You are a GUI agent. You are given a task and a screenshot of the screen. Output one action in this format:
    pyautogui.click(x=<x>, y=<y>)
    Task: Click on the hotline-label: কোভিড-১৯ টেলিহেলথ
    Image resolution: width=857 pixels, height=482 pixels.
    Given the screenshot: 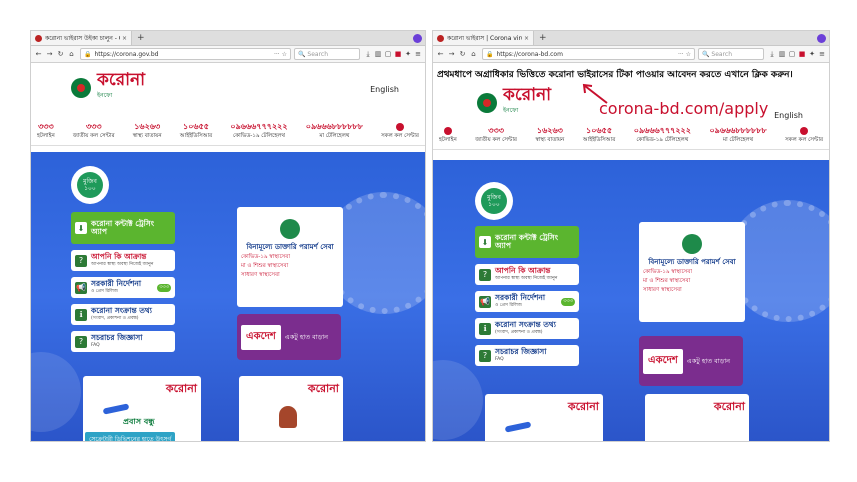 What is the action you would take?
    pyautogui.click(x=259, y=136)
    